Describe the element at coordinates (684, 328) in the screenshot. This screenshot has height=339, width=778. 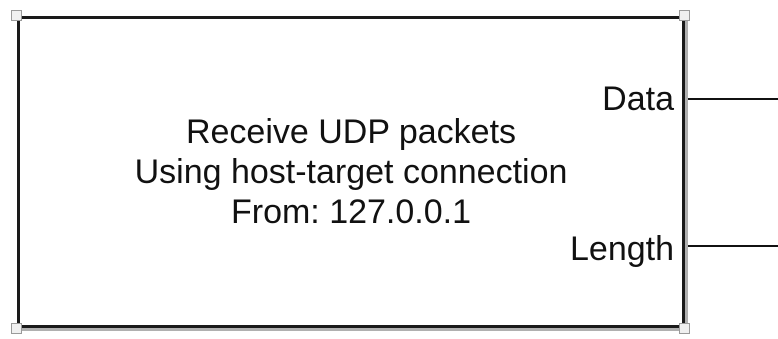
I see `resize-handle-bottom-right` at that location.